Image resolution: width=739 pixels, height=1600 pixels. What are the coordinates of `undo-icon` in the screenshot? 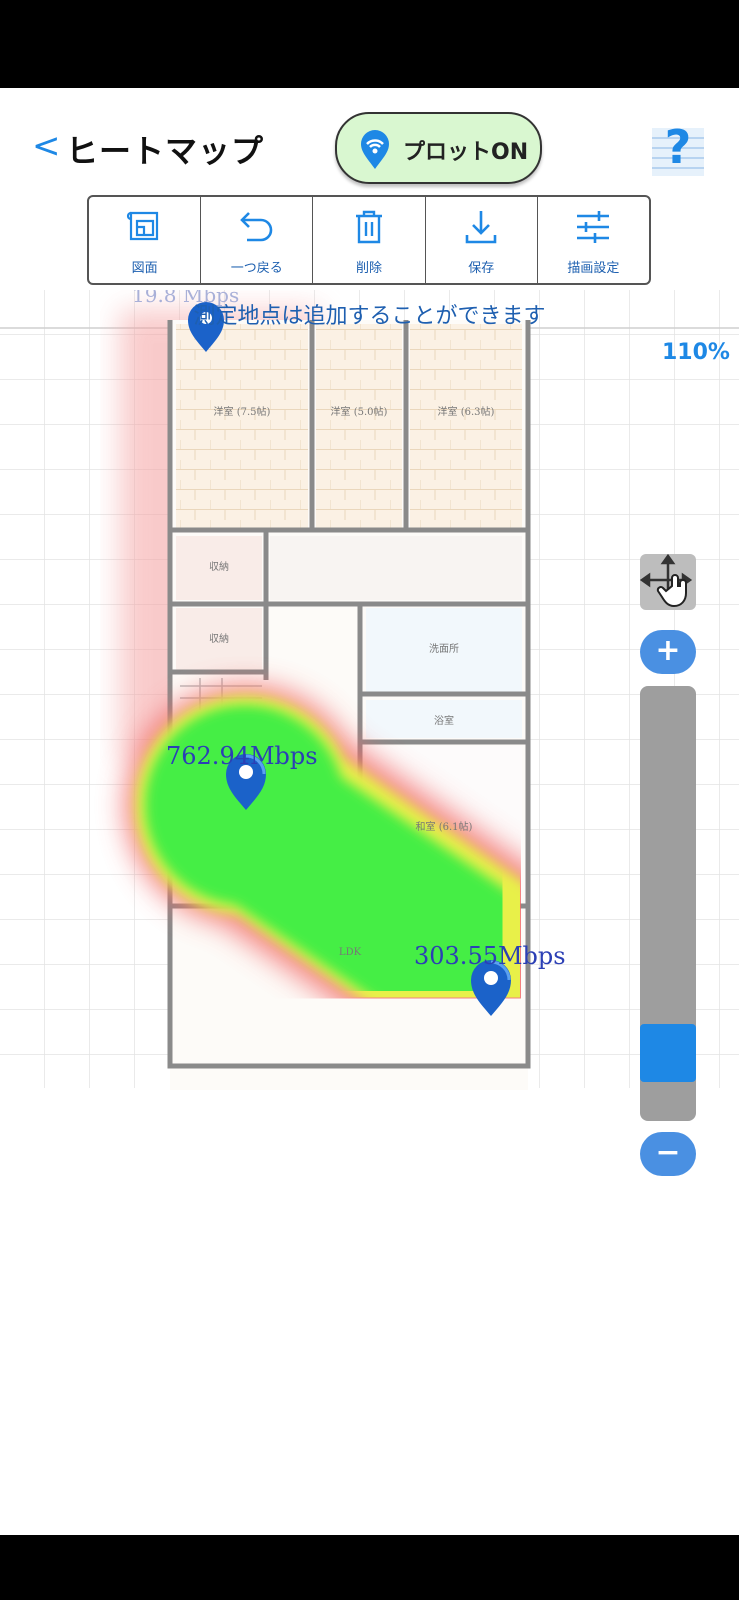 It's located at (256, 227).